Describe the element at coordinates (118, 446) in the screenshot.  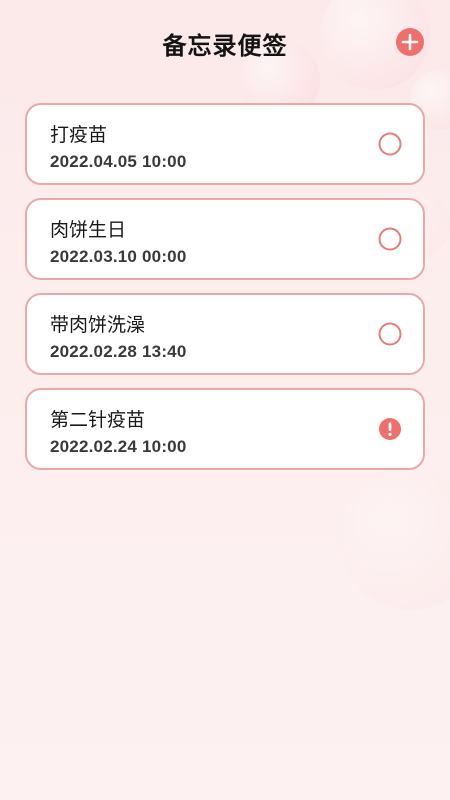
I see `memo-time: 2022.02.24 10:00` at that location.